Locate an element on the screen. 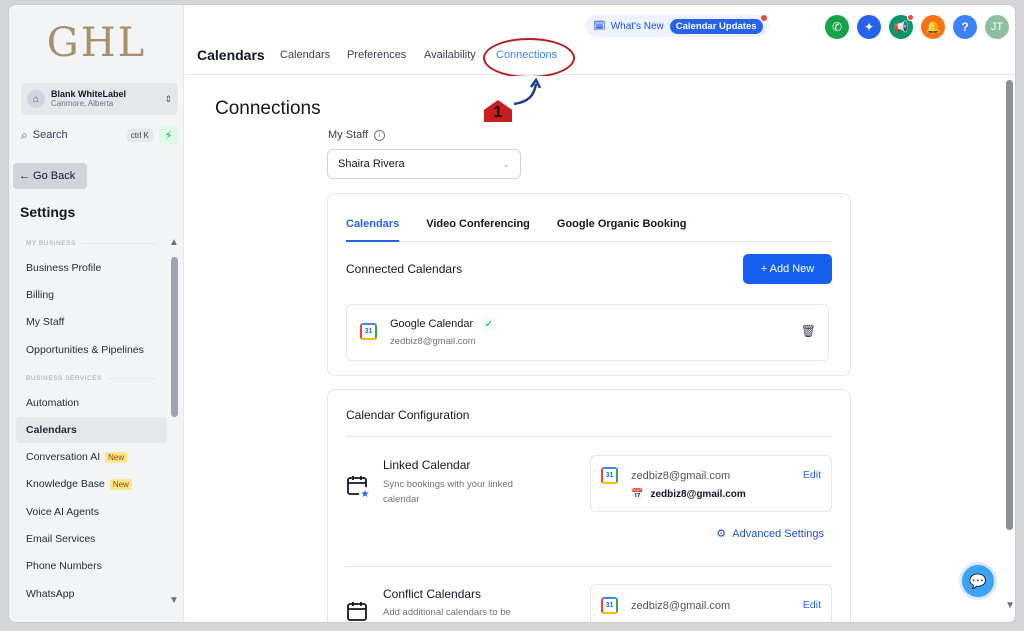 This screenshot has width=1024, height=631. sidebar-item-voice-ai-agents: Voice AI Agents is located at coordinates (91, 512).